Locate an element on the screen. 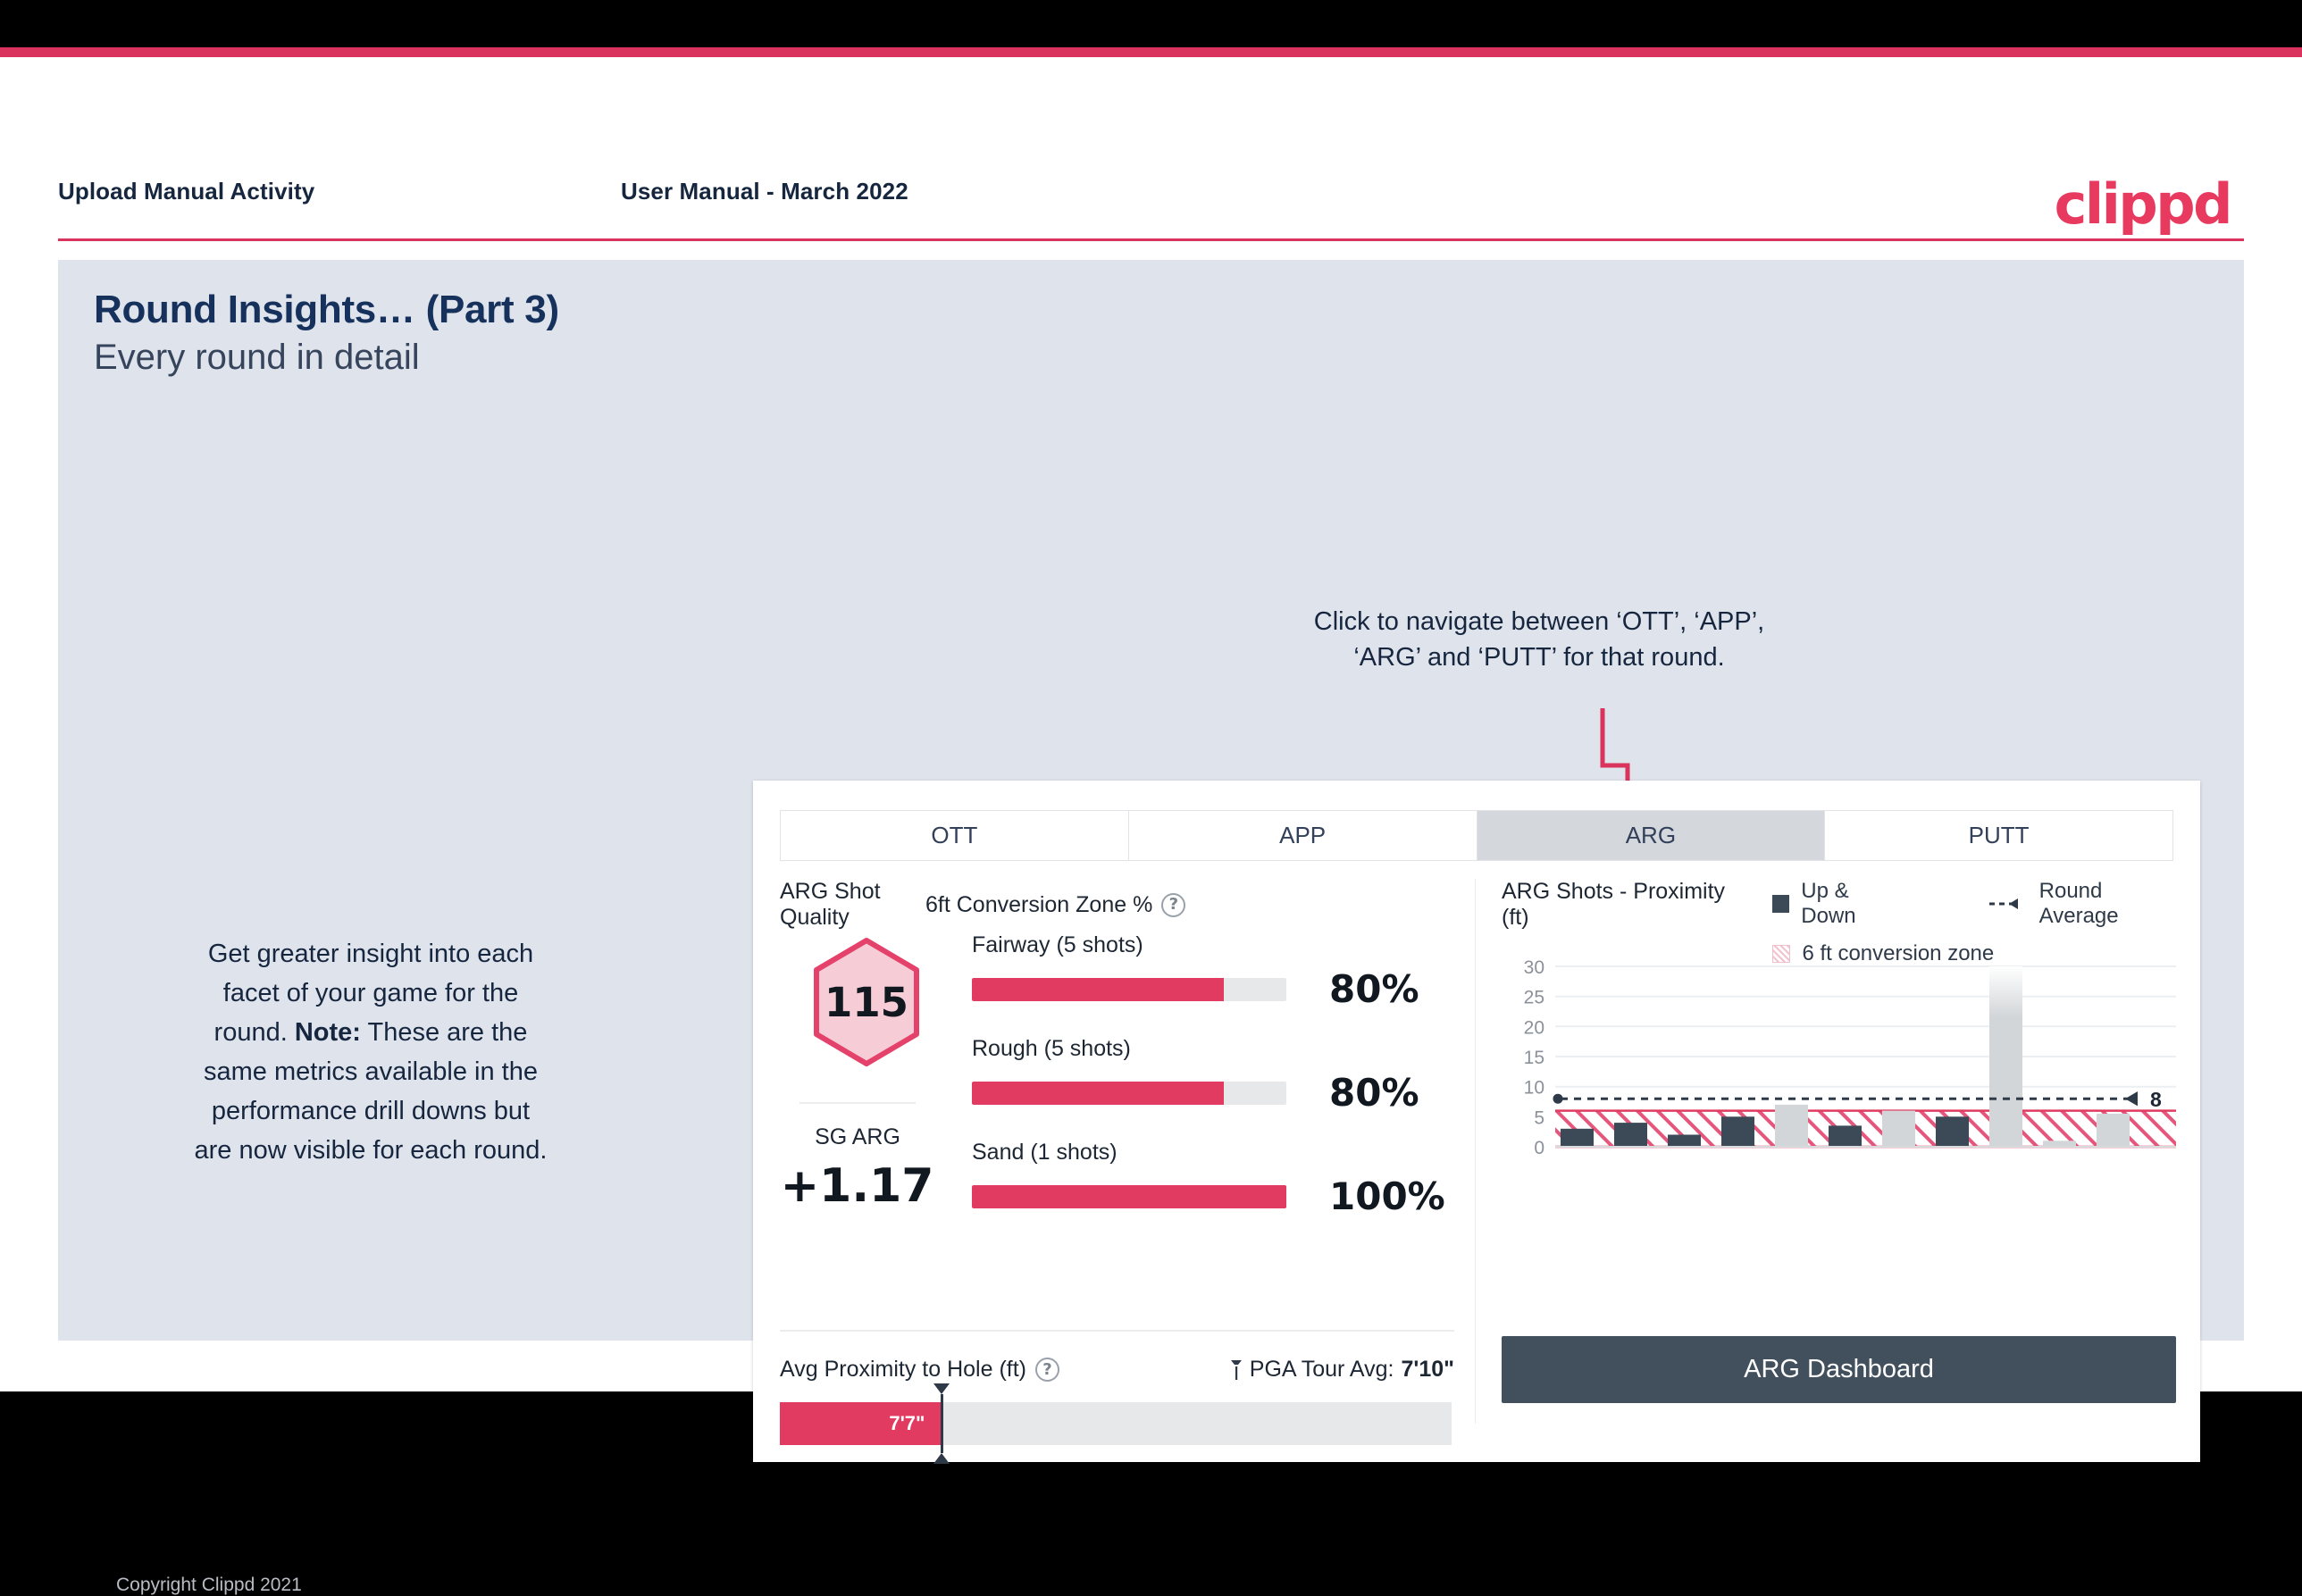 The width and height of the screenshot is (2302, 1596). card-column-divider is located at coordinates (1475, 1152).